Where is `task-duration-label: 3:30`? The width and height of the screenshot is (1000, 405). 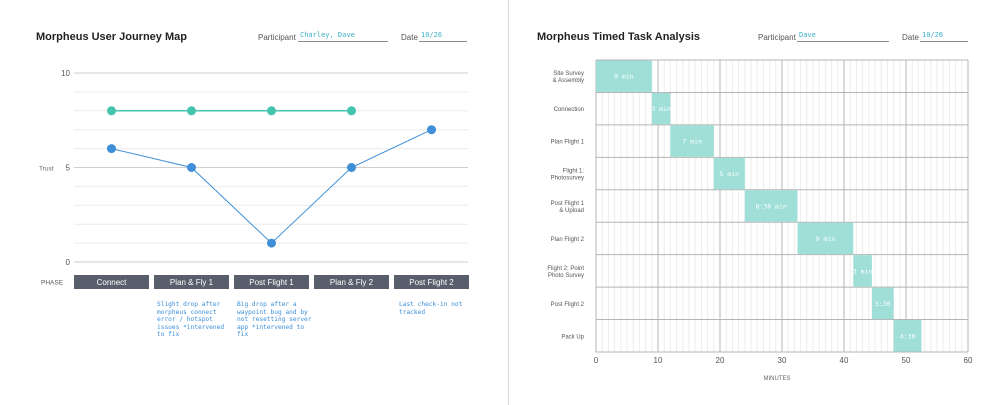 task-duration-label: 3:30 is located at coordinates (883, 304).